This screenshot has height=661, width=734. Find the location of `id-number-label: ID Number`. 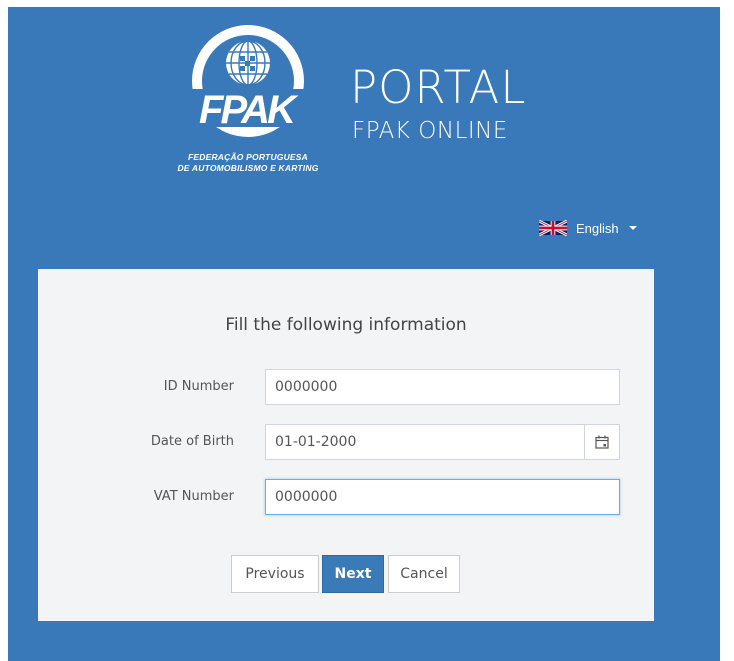

id-number-label: ID Number is located at coordinates (198, 386).